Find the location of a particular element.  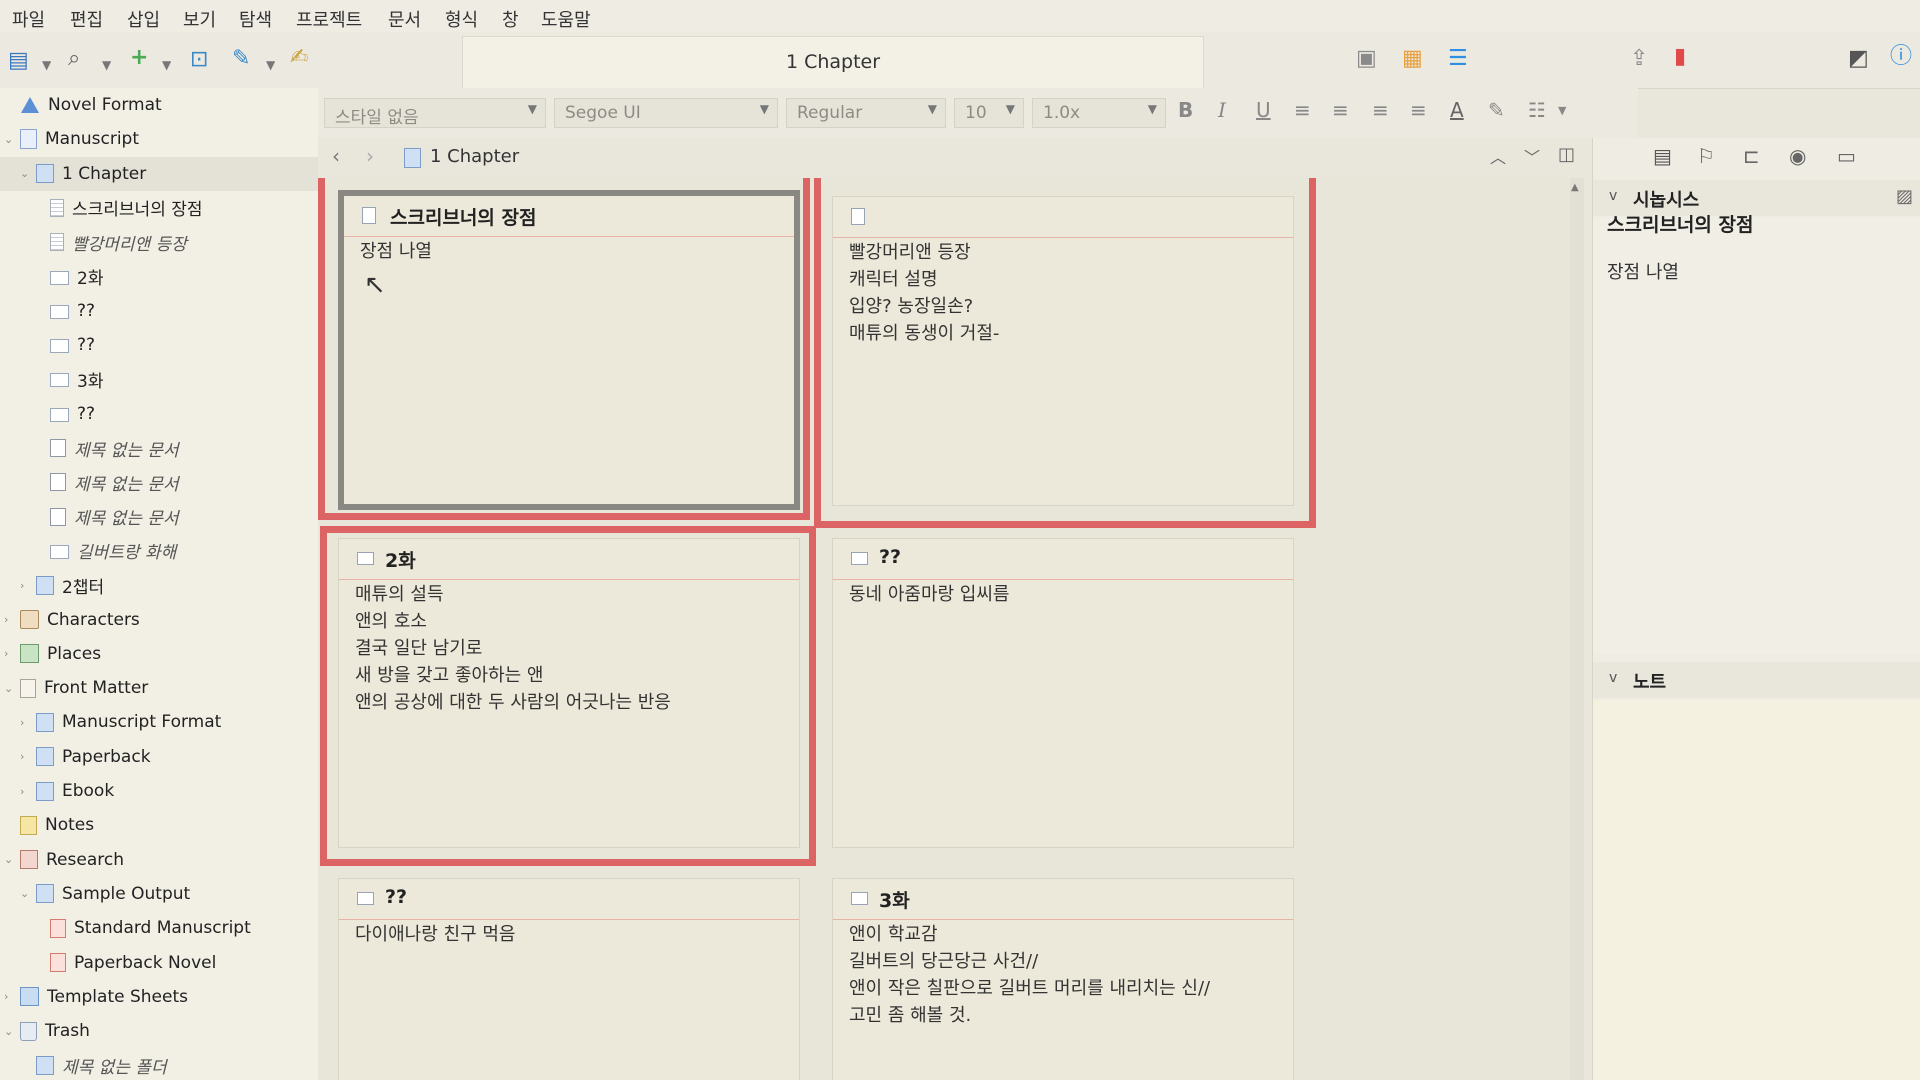

menu-format: 형식 is located at coordinates (461, 19).